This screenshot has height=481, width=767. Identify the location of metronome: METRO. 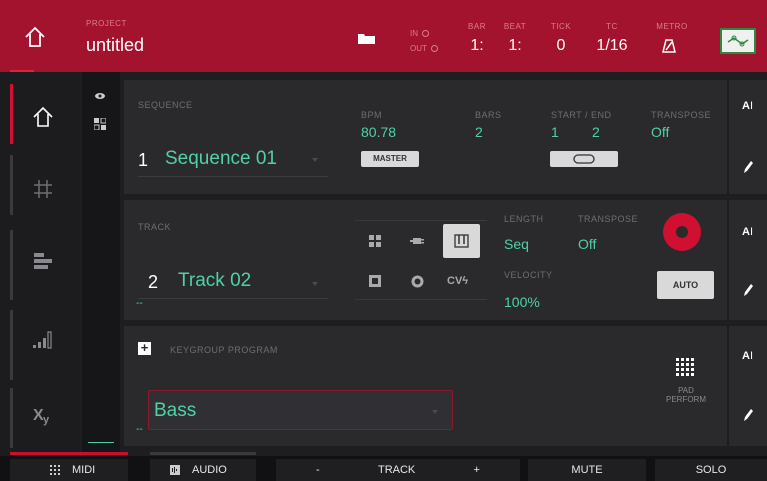
(672, 26).